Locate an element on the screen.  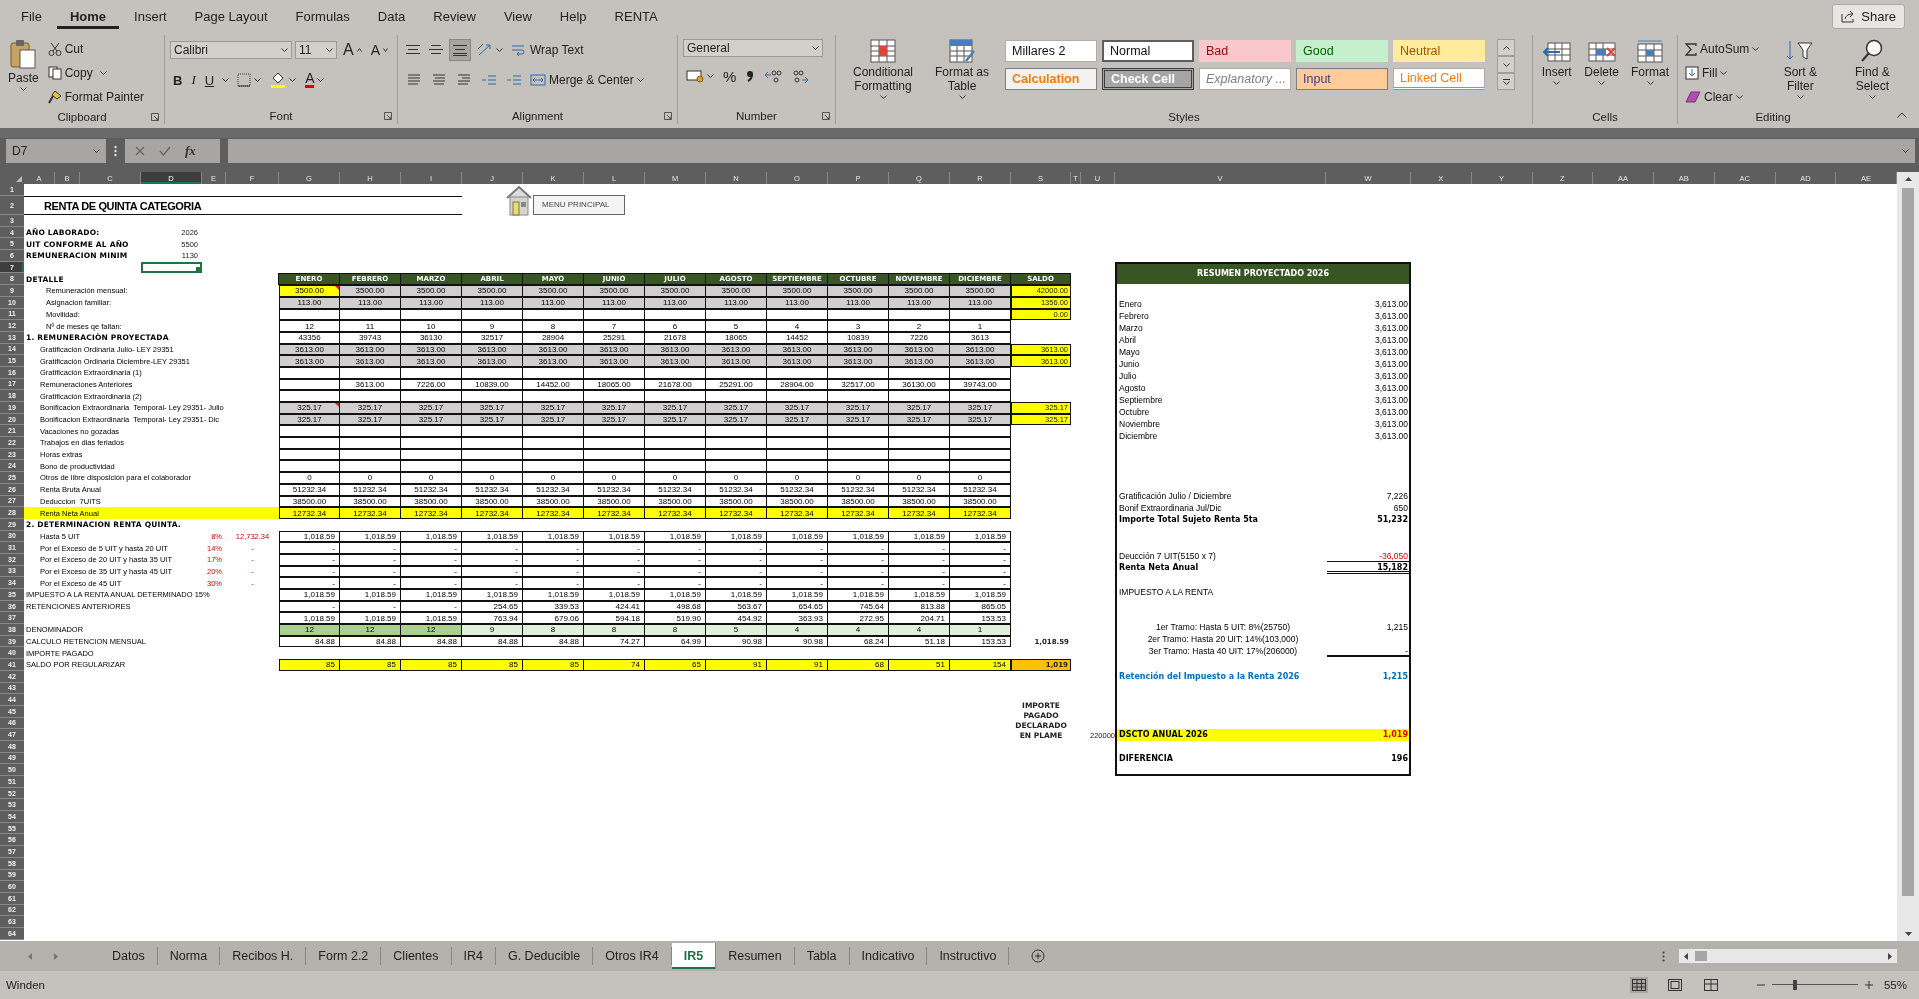
wrap-text-button: Wrap Text is located at coordinates (547, 50).